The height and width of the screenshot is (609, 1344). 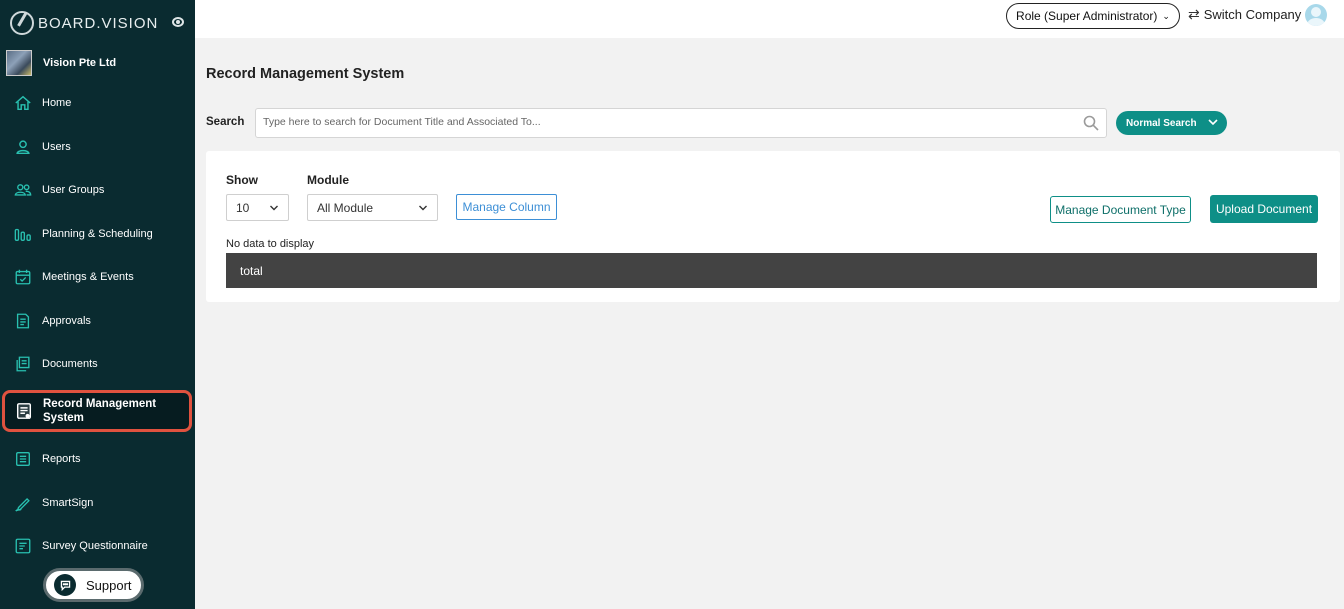 What do you see at coordinates (663, 122) in the screenshot?
I see `search-input` at bounding box center [663, 122].